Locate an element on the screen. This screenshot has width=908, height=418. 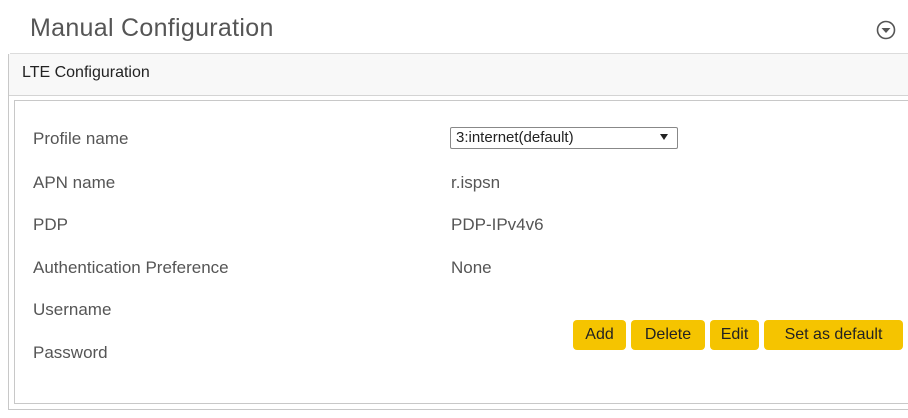
profile-name-label: Profile name is located at coordinates (81, 138).